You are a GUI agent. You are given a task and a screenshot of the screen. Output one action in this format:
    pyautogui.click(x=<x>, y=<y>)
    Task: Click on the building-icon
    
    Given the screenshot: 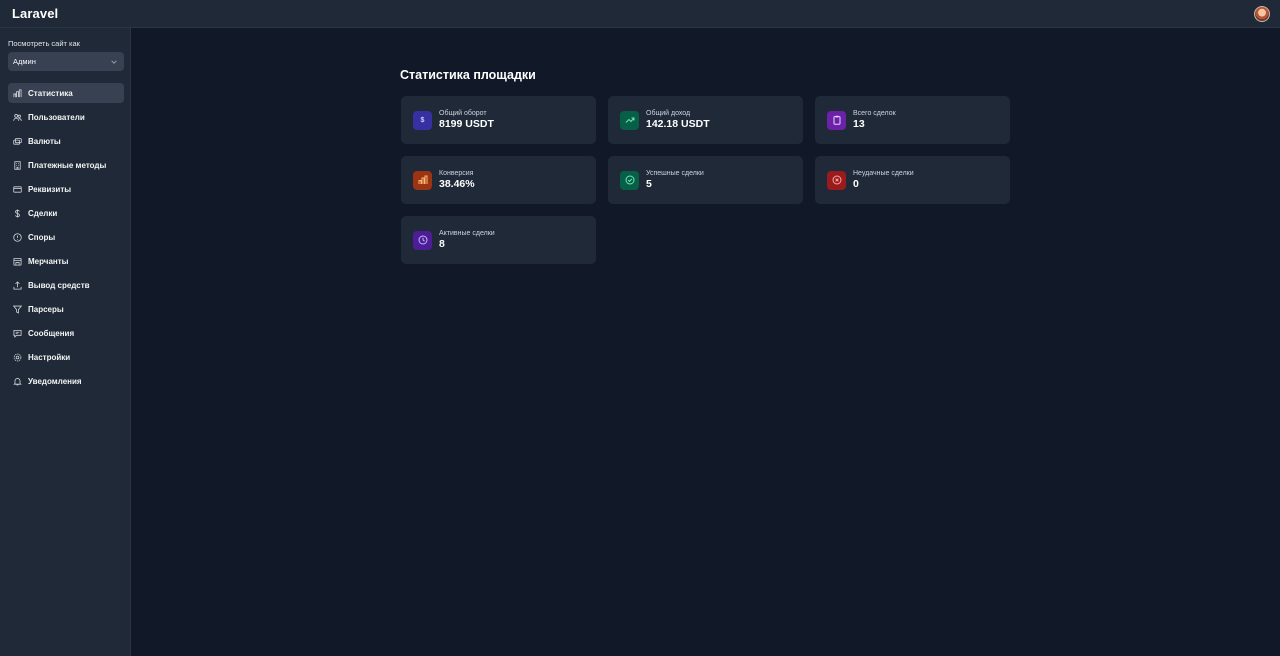 What is the action you would take?
    pyautogui.click(x=17, y=165)
    